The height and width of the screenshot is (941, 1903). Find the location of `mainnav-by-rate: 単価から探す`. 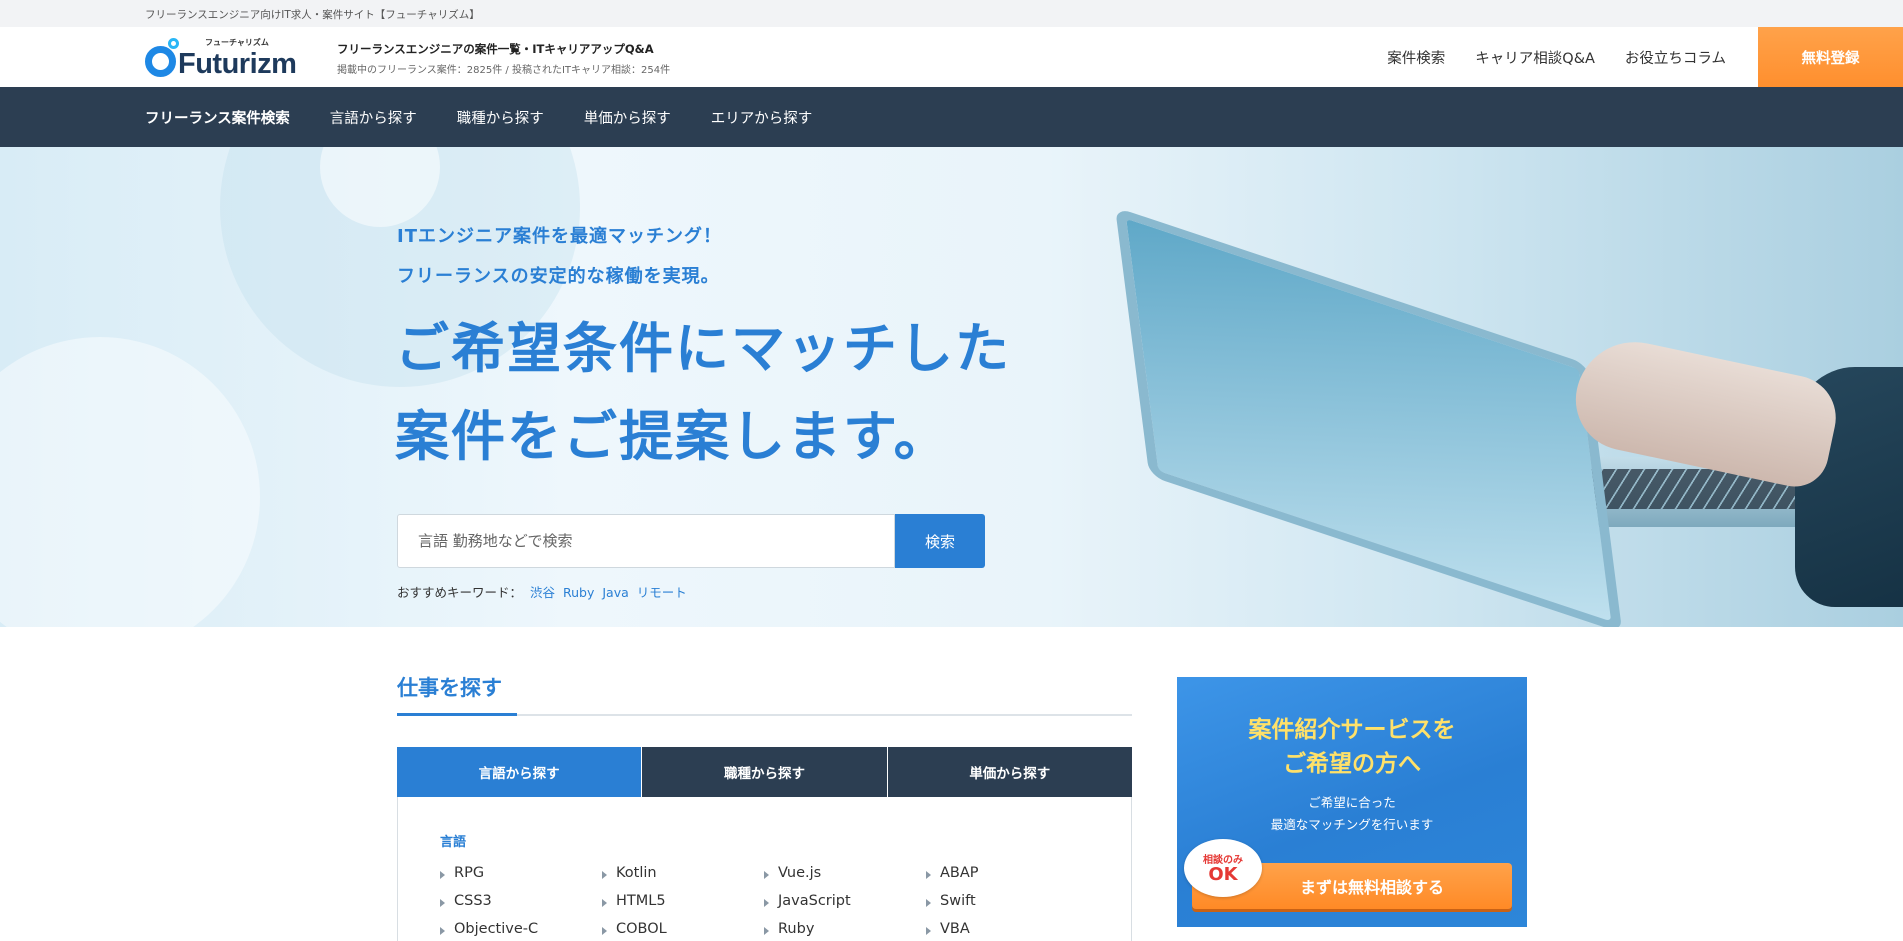

mainnav-by-rate: 単価から探す is located at coordinates (627, 117).